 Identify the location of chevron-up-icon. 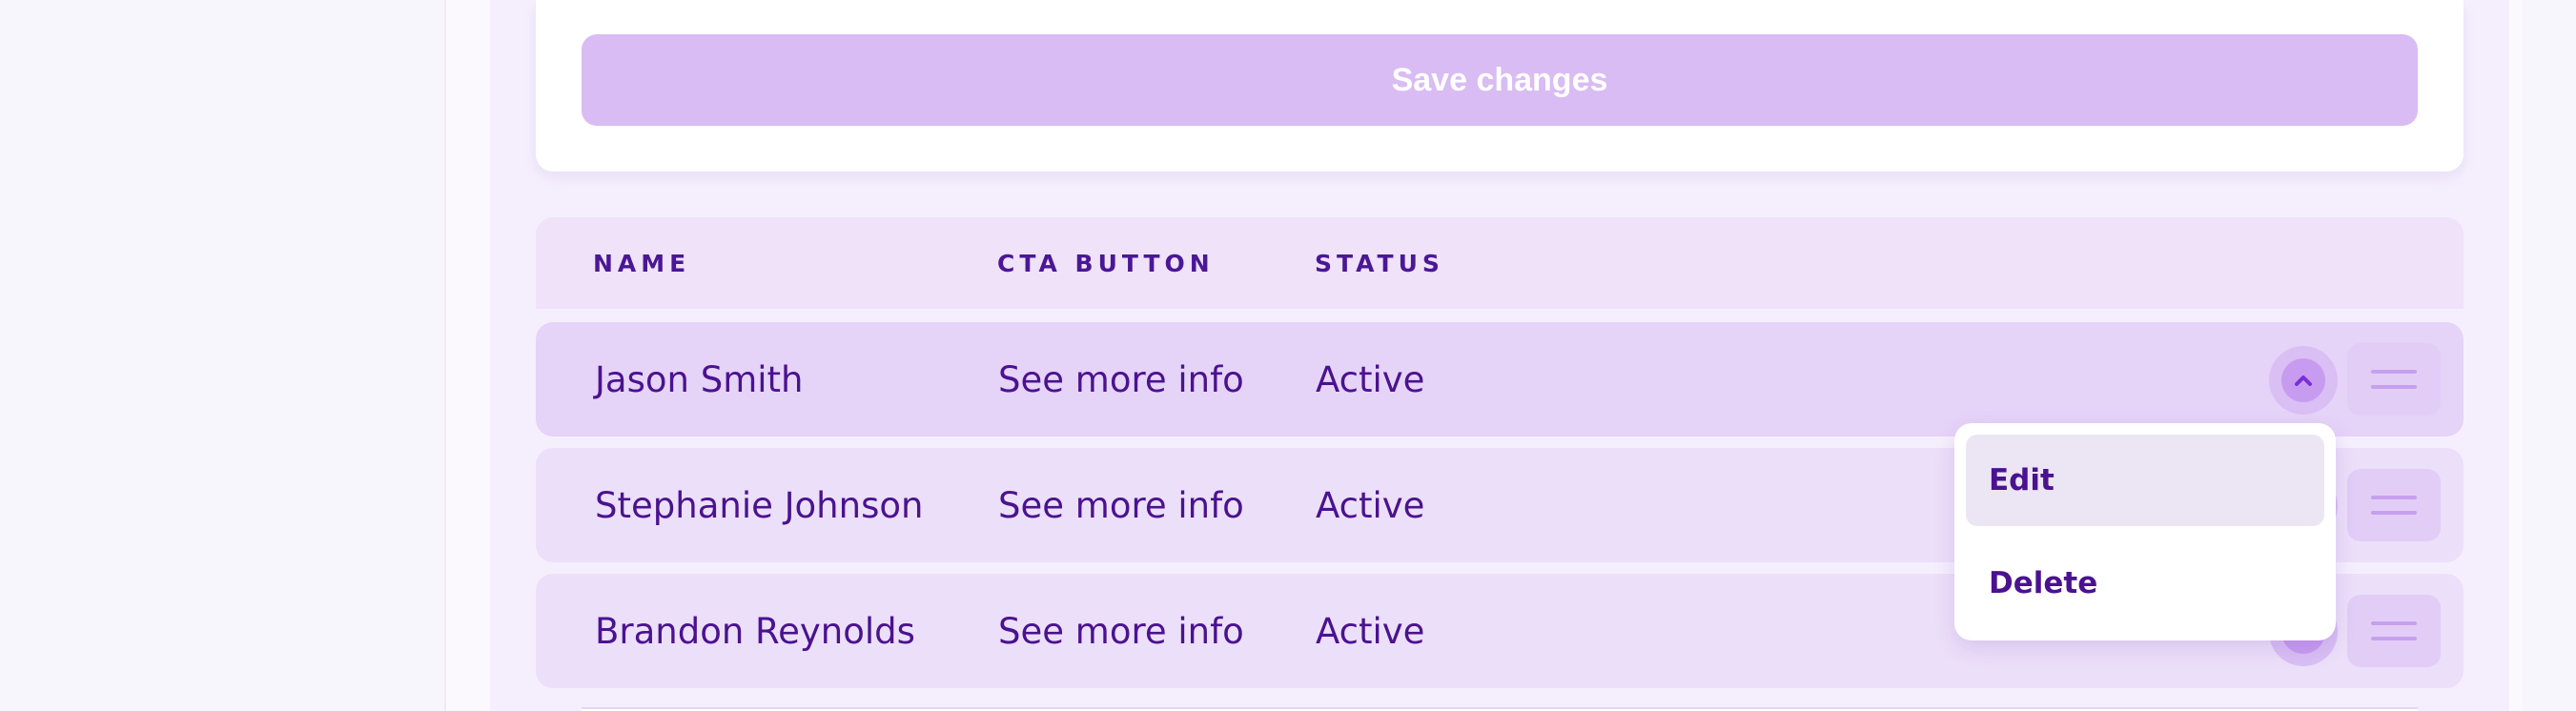
(2303, 380).